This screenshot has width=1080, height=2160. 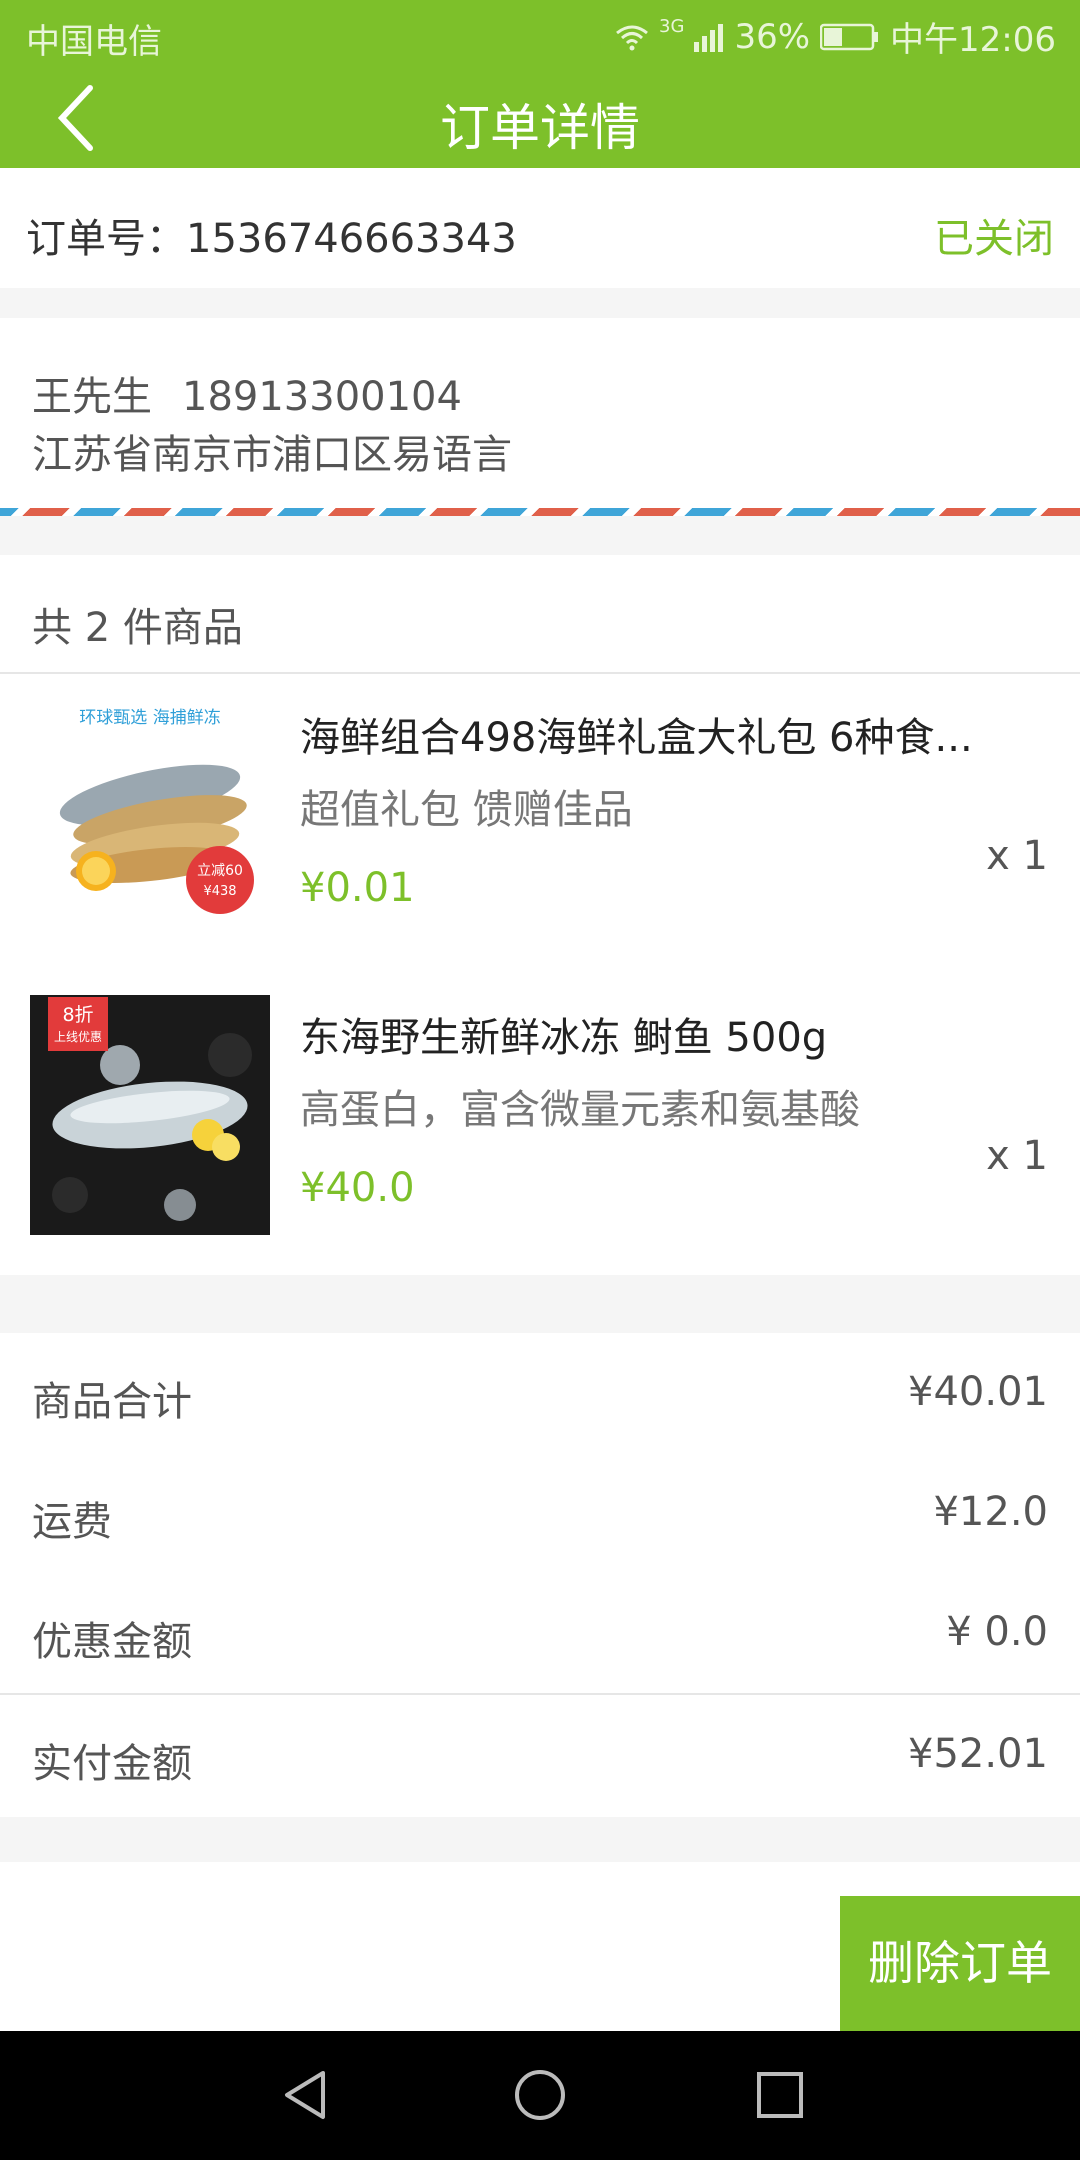 What do you see at coordinates (149, 718) in the screenshot?
I see `thumb-banner-text: 环球甄选 海捕鲜冻` at bounding box center [149, 718].